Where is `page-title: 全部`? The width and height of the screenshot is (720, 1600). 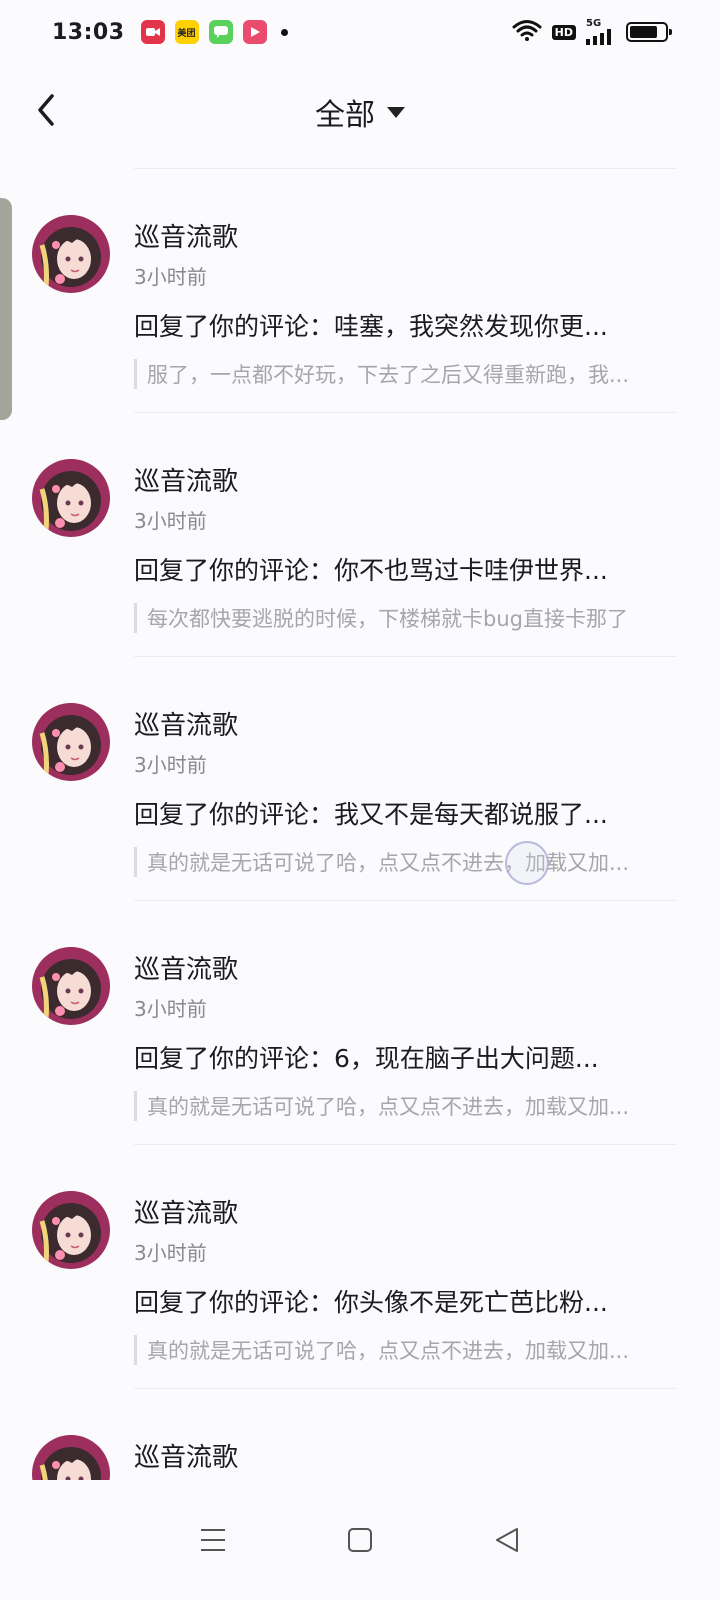 page-title: 全部 is located at coordinates (345, 115).